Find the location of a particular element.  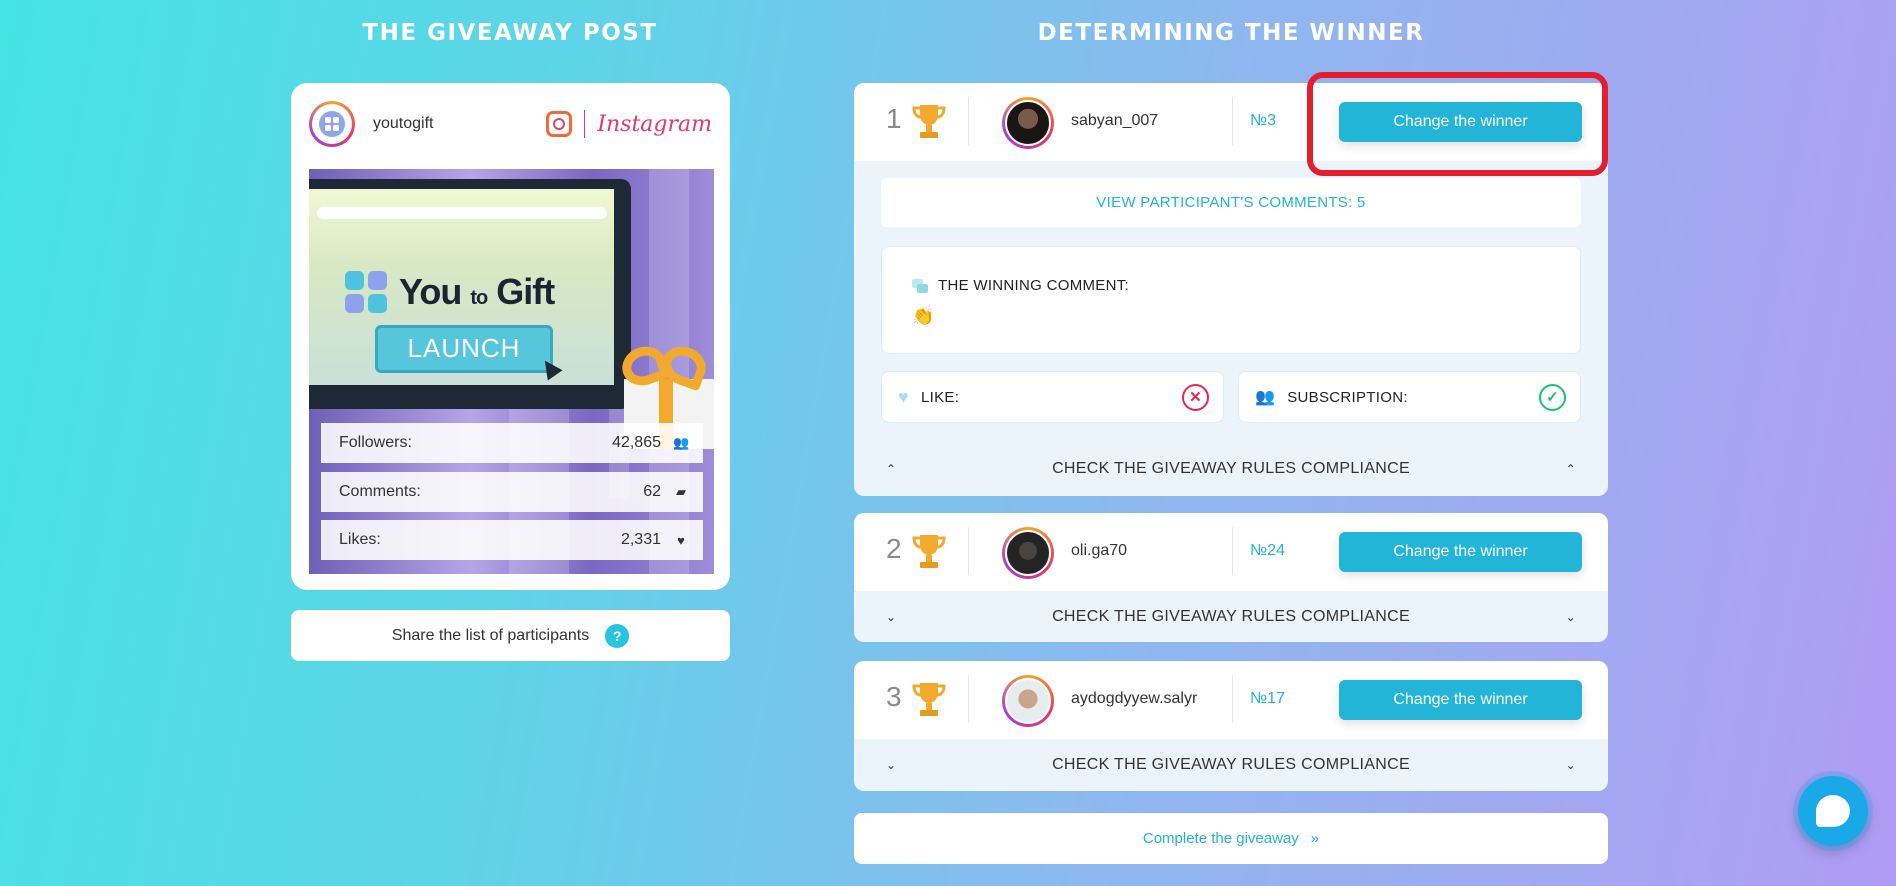

stat-value: 42,865 is located at coordinates (636, 442).